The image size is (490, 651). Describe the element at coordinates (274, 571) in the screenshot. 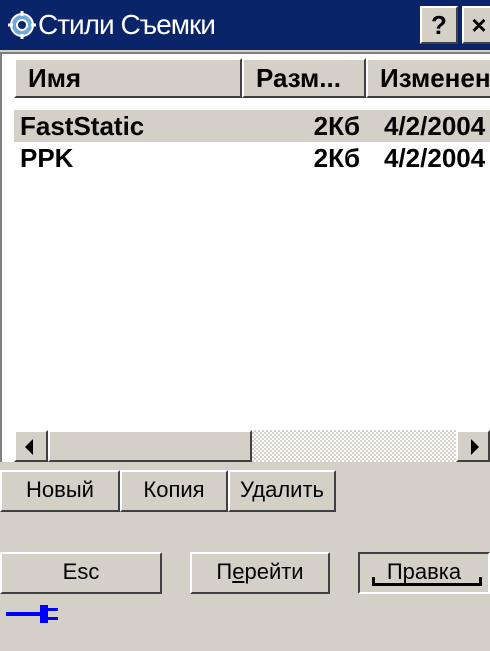

I see `go-label-suffix: рейти` at that location.